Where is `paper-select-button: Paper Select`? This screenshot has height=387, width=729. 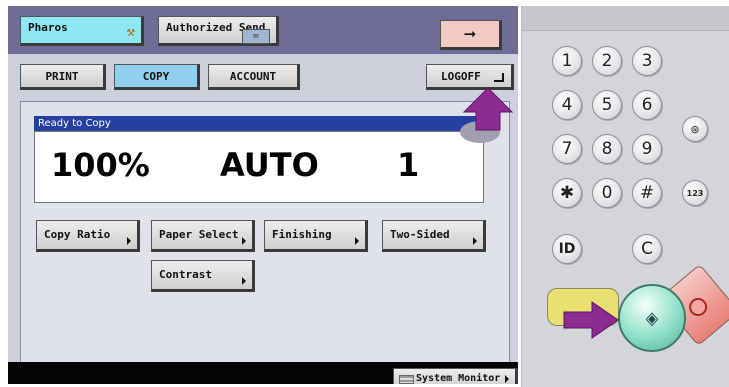
paper-select-button: Paper Select is located at coordinates (203, 236).